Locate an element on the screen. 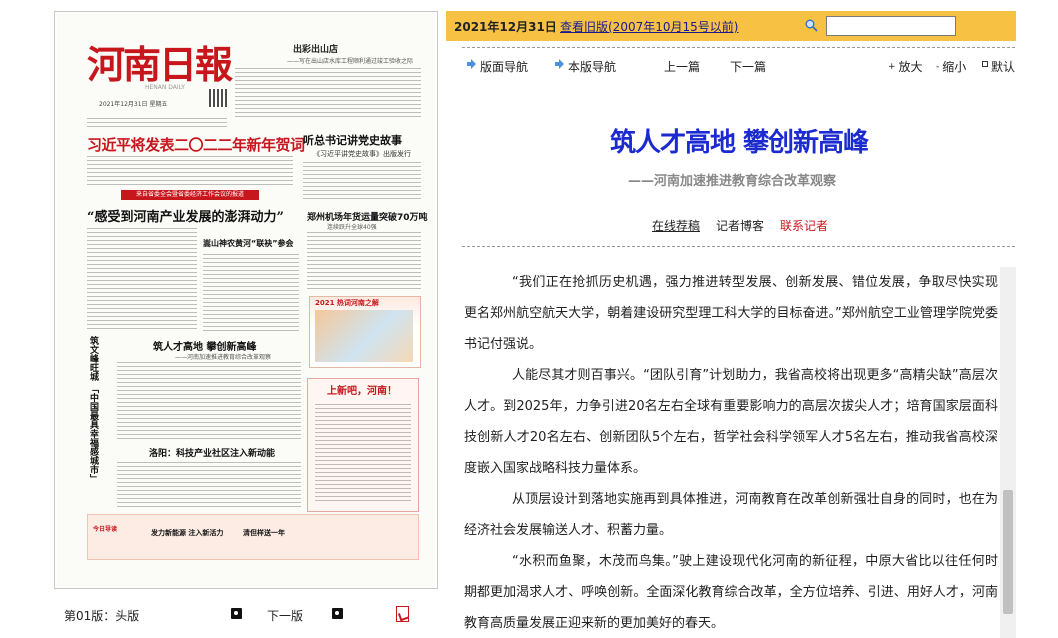 The image size is (1058, 638). page-nav-link: 版面导航 is located at coordinates (504, 66).